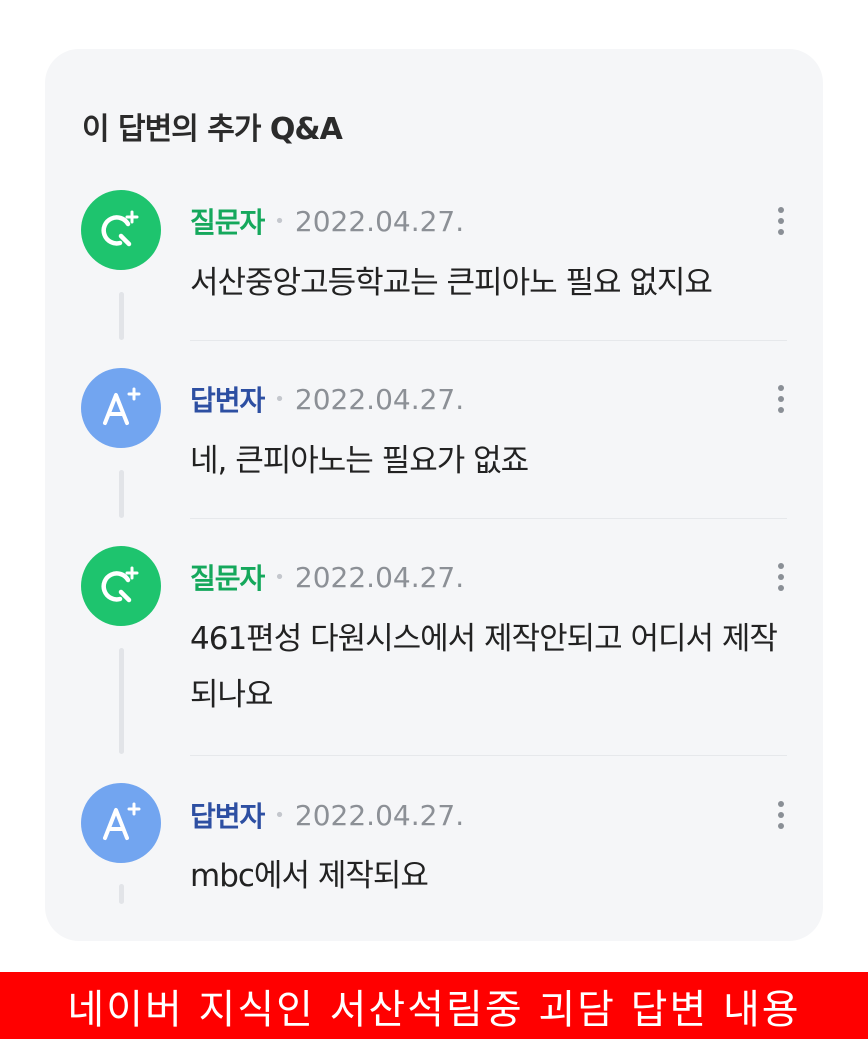 Image resolution: width=868 pixels, height=1055 pixels. I want to click on card-title: 이 답변의 추가 Q&A, so click(212, 129).